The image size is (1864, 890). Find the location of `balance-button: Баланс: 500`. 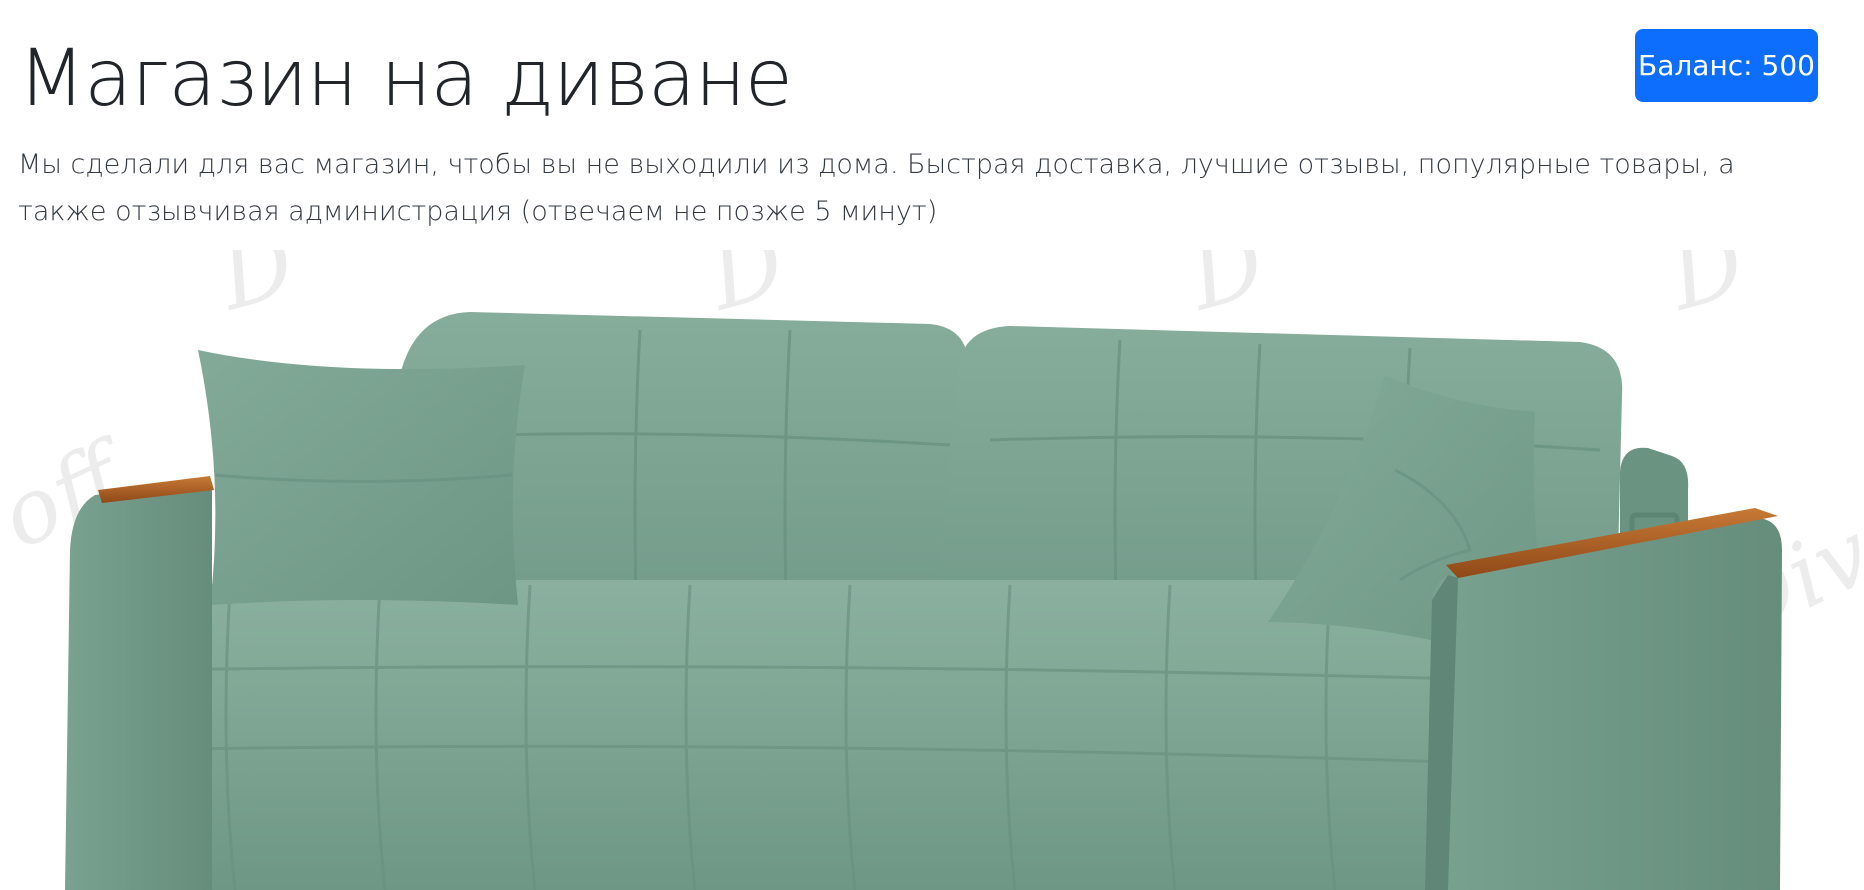

balance-button: Баланс: 500 is located at coordinates (1726, 65).